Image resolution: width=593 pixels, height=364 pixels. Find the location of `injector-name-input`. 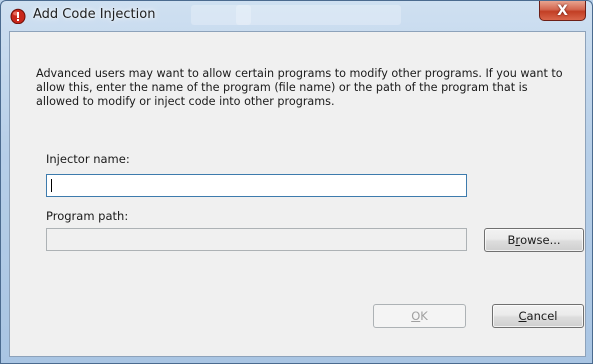

injector-name-input is located at coordinates (256, 185).